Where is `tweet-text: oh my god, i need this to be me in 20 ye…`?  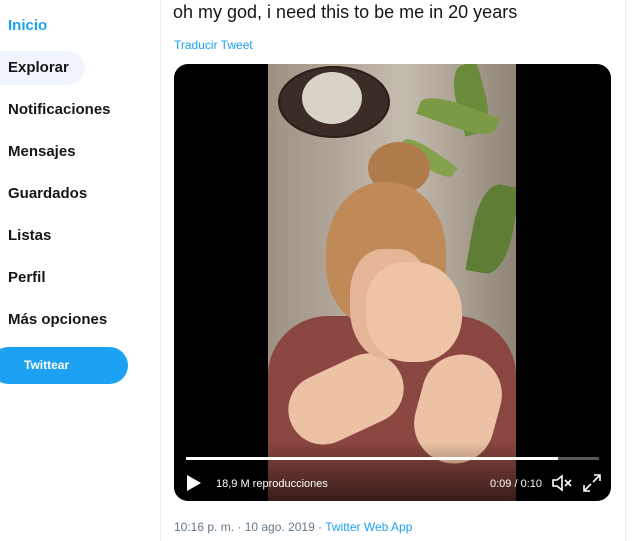
tweet-text: oh my god, i need this to be me in 20 ye… is located at coordinates (345, 12).